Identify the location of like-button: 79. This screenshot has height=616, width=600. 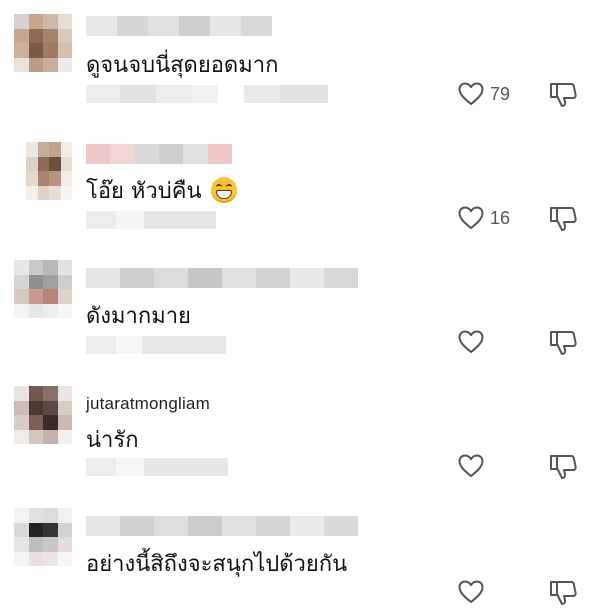
(484, 94).